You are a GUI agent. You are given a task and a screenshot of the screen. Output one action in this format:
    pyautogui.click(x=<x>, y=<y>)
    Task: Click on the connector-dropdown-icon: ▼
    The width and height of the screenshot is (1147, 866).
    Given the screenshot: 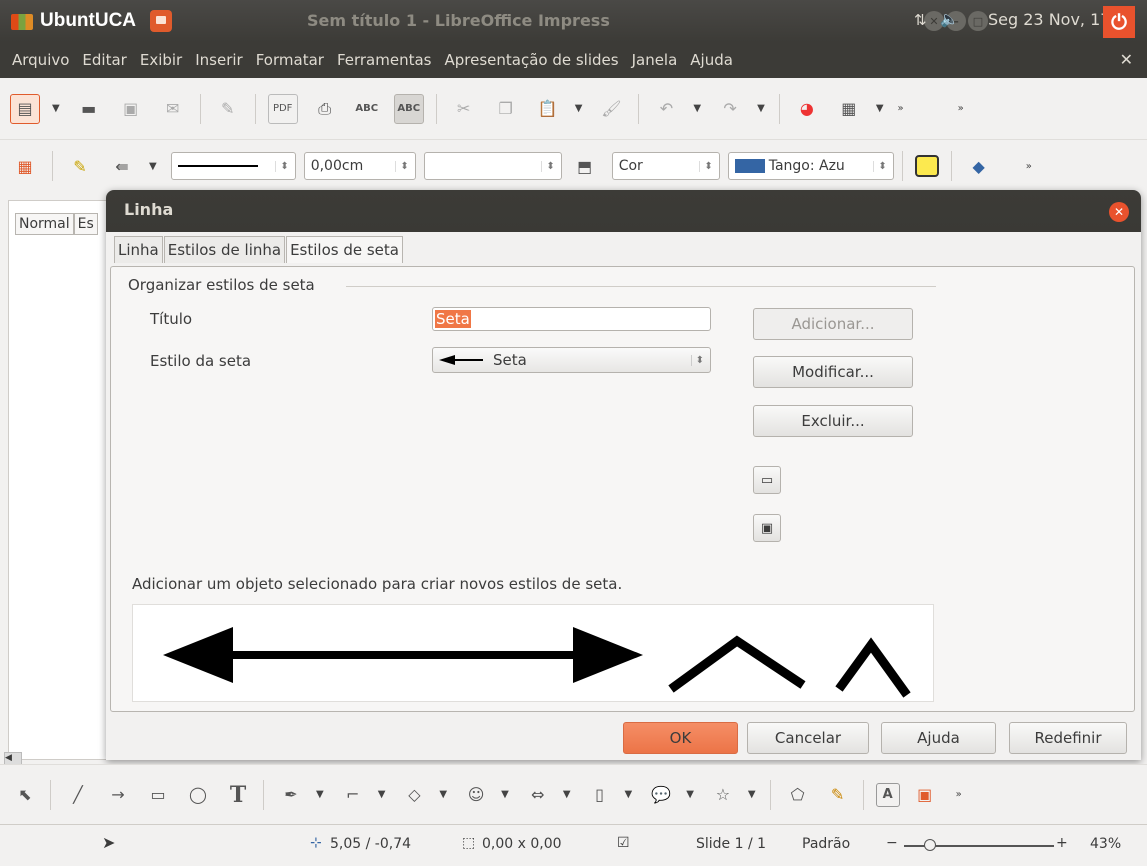 What is the action you would take?
    pyautogui.click(x=382, y=794)
    